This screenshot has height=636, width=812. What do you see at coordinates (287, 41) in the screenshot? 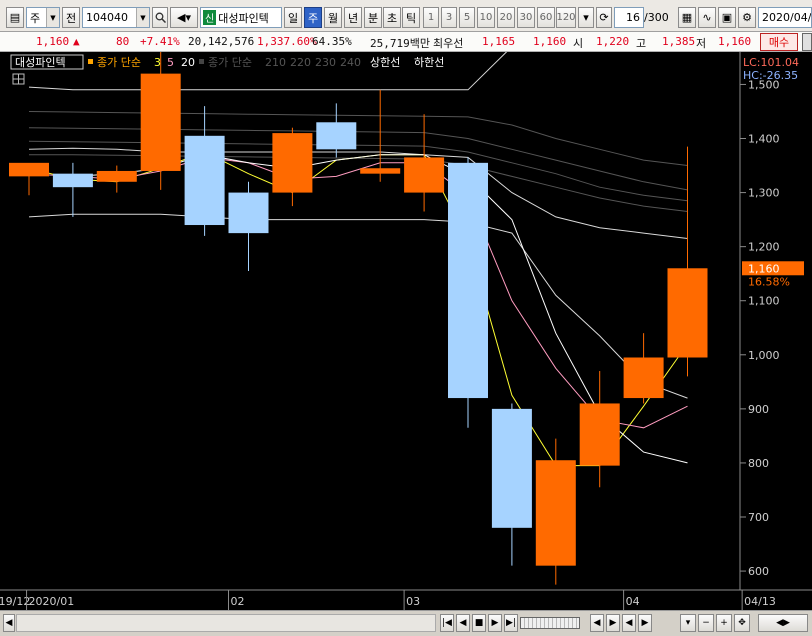
I see `volume-ratio: 1,337.60%` at bounding box center [287, 41].